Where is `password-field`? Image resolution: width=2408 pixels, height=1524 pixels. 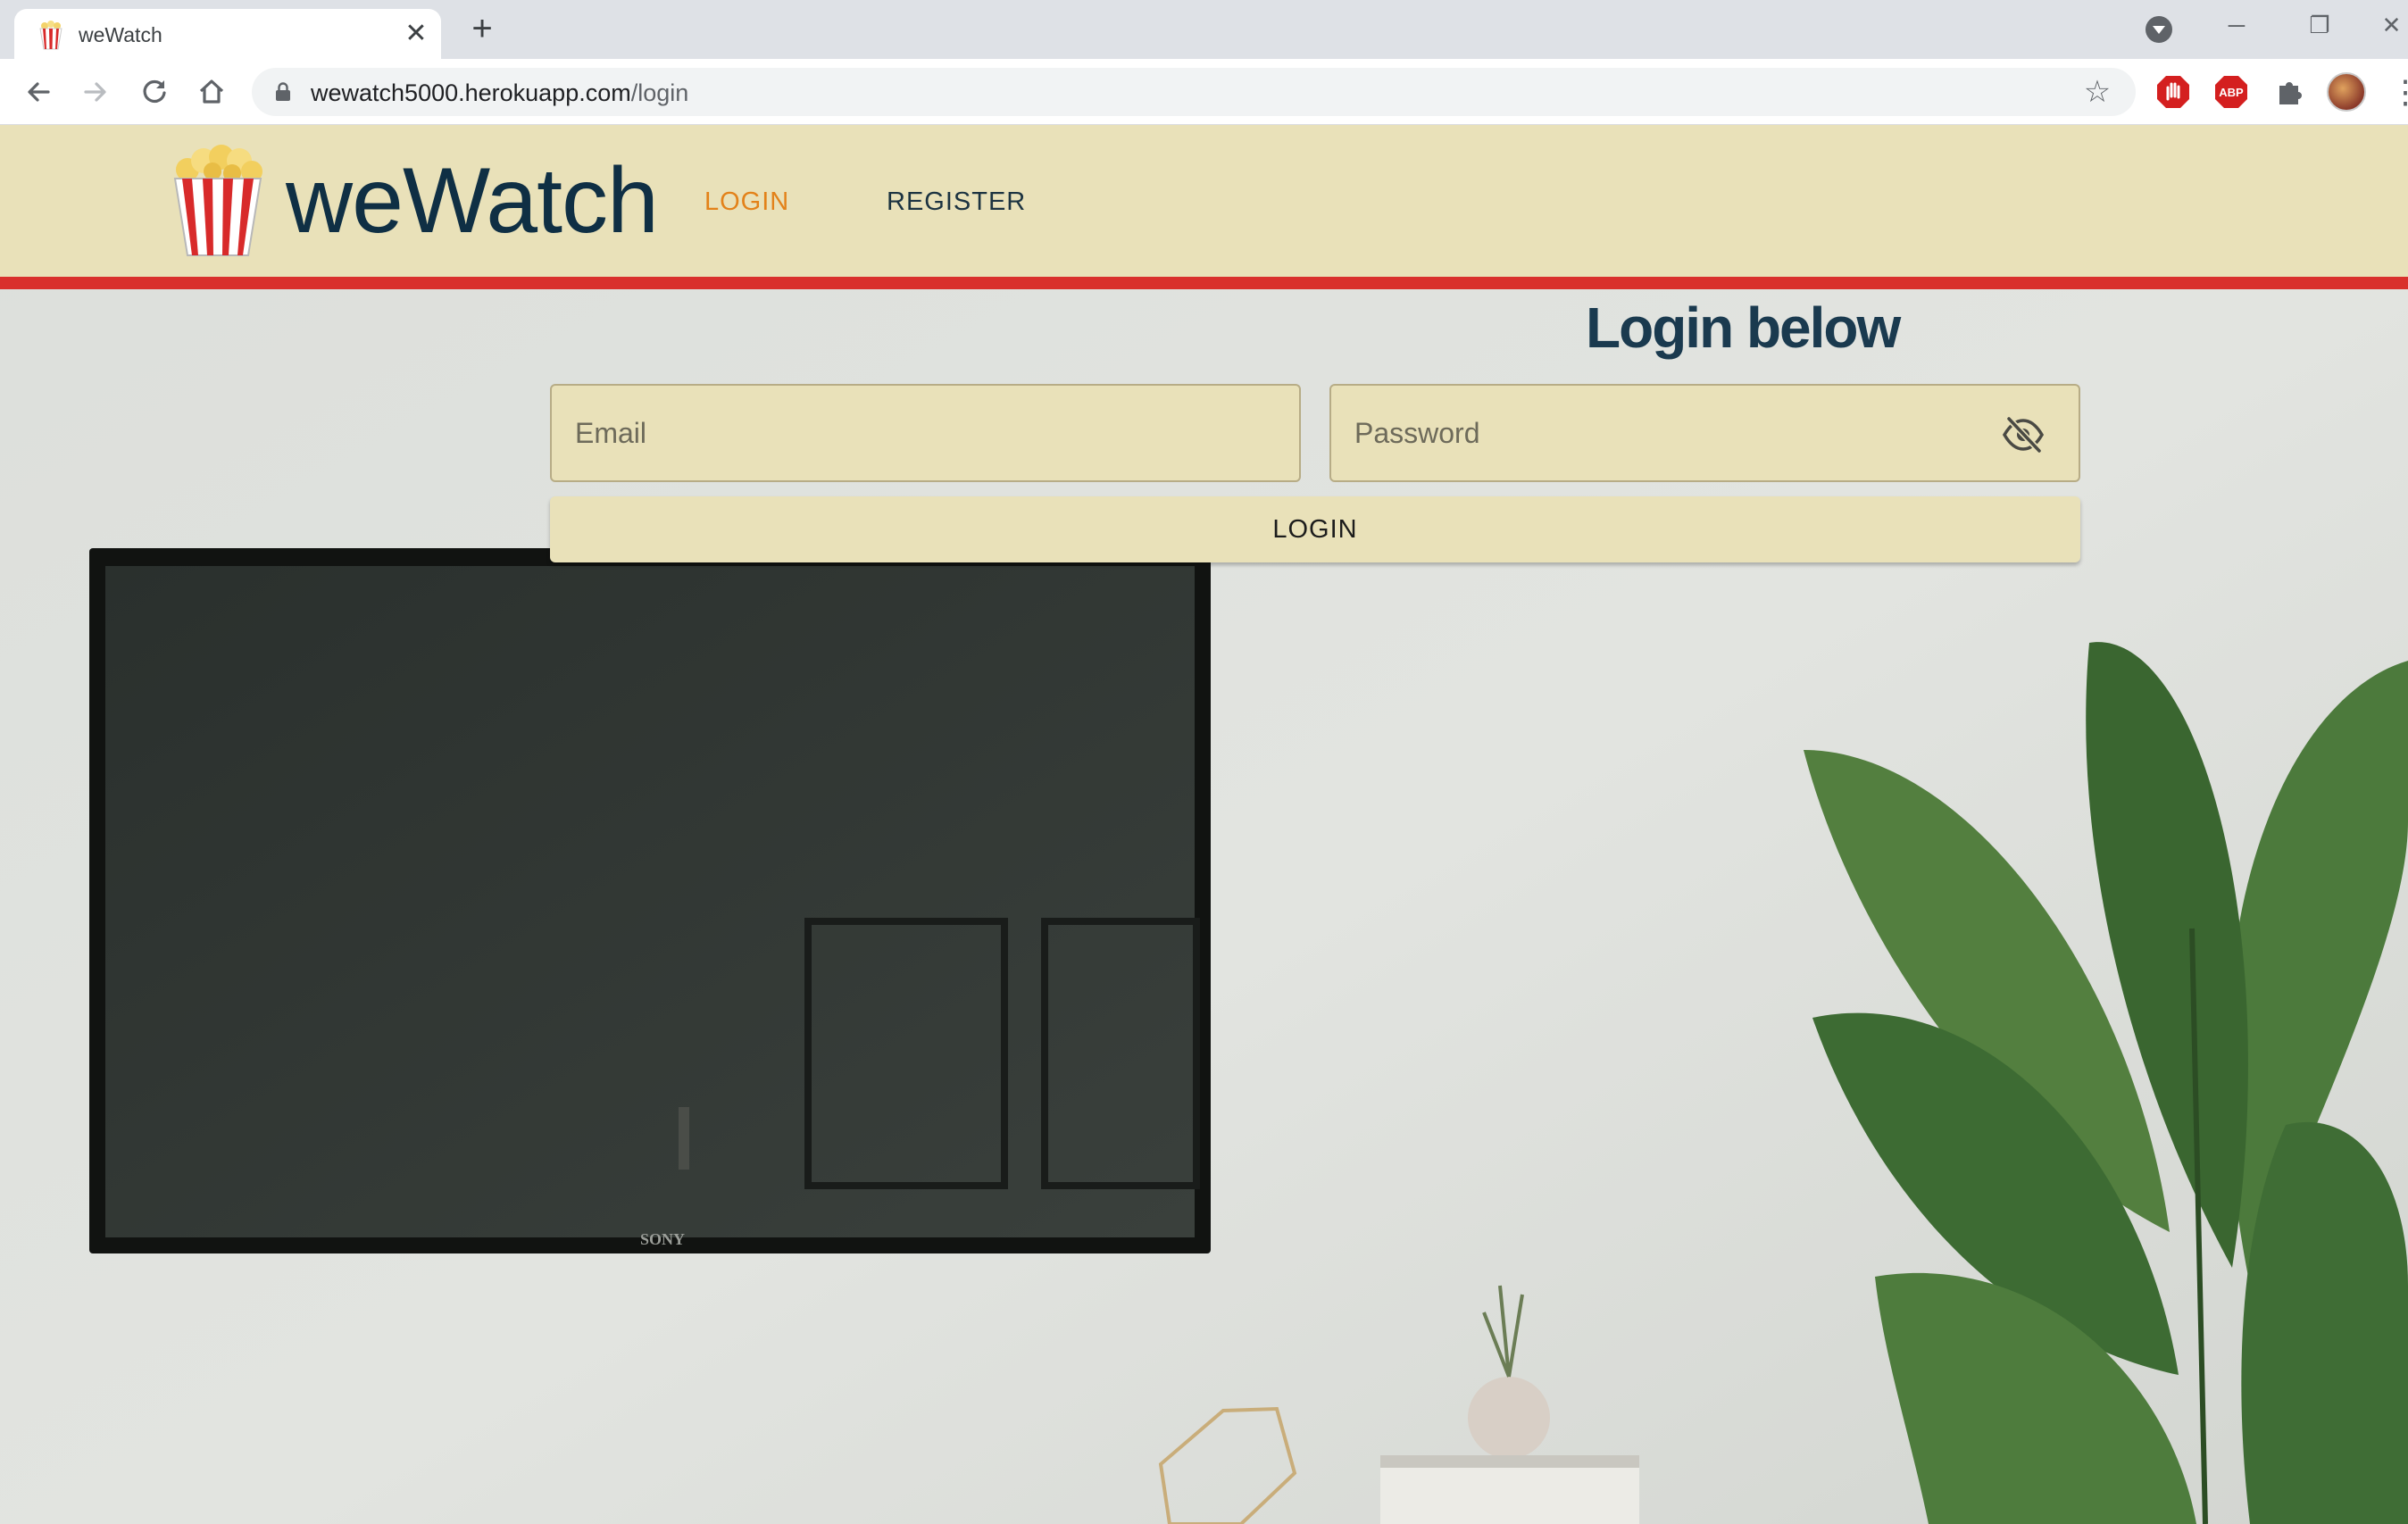 password-field is located at coordinates (1704, 433).